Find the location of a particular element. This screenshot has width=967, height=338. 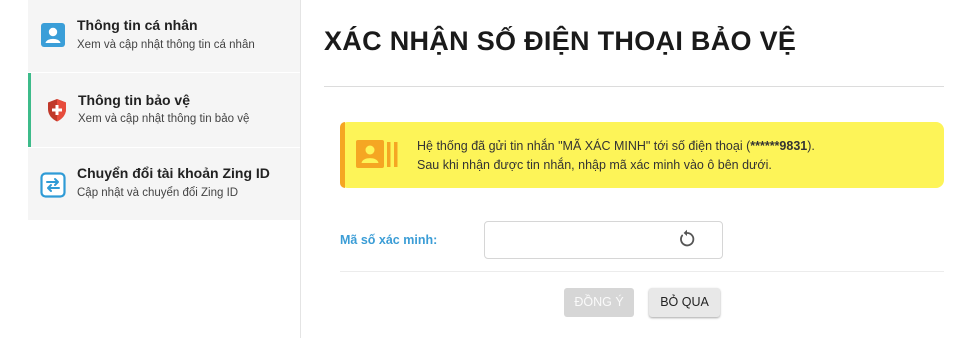

notice-suffix: ). is located at coordinates (811, 146).